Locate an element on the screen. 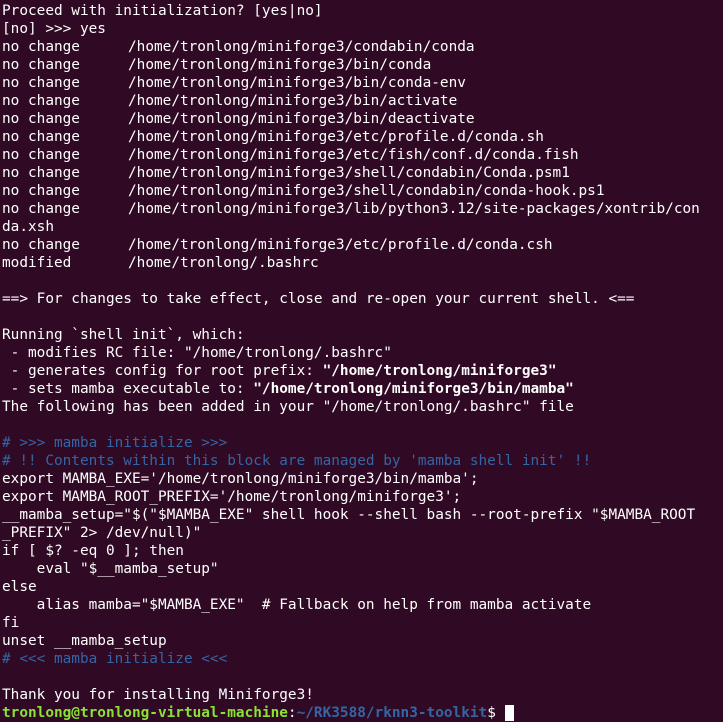 The image size is (723, 722). shell-init-item-prefix: - modifies RC file: is located at coordinates (93, 353).